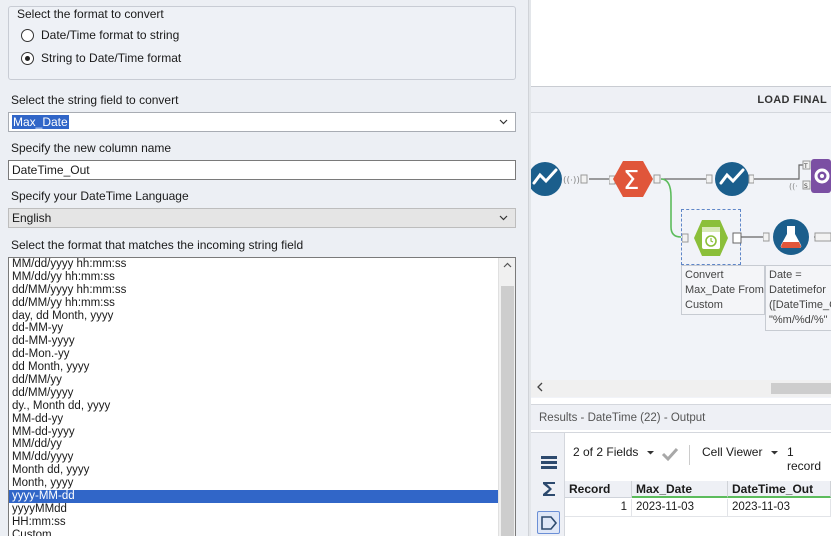 Image resolution: width=831 pixels, height=536 pixels. Describe the element at coordinates (801, 388) in the screenshot. I see `horizontal-scrollbar-thumb` at that location.